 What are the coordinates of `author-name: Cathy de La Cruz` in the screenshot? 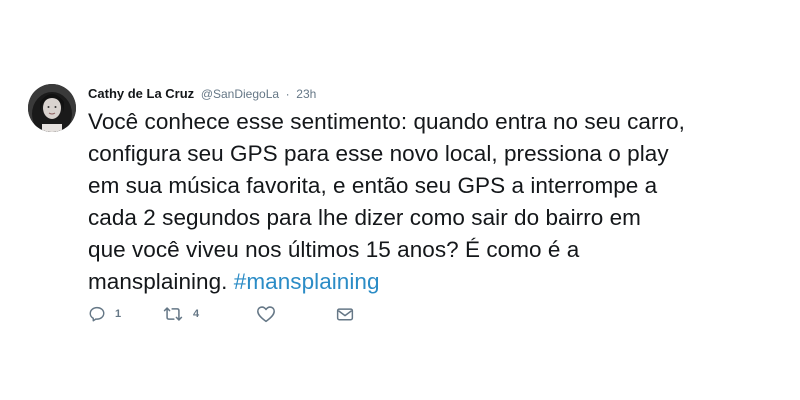 It's located at (141, 93).